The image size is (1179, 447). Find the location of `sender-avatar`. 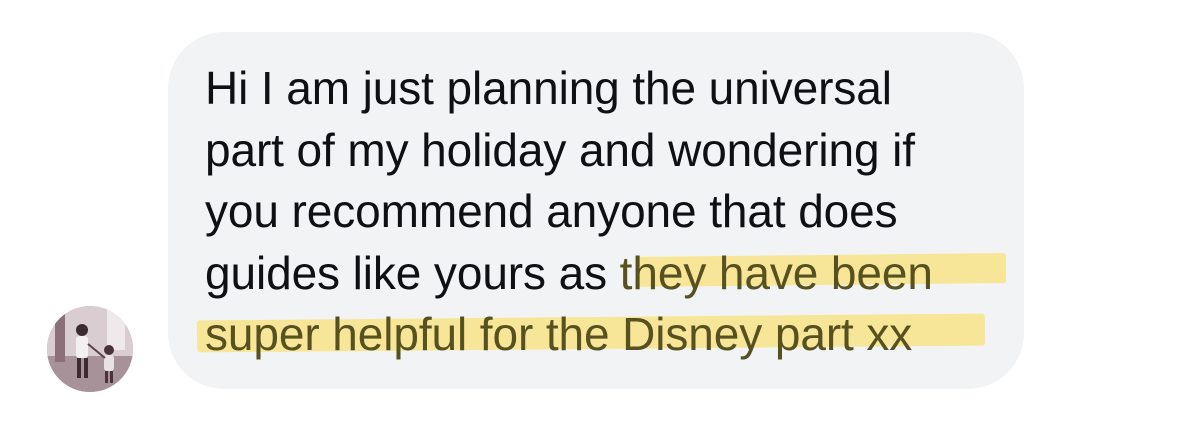

sender-avatar is located at coordinates (90, 349).